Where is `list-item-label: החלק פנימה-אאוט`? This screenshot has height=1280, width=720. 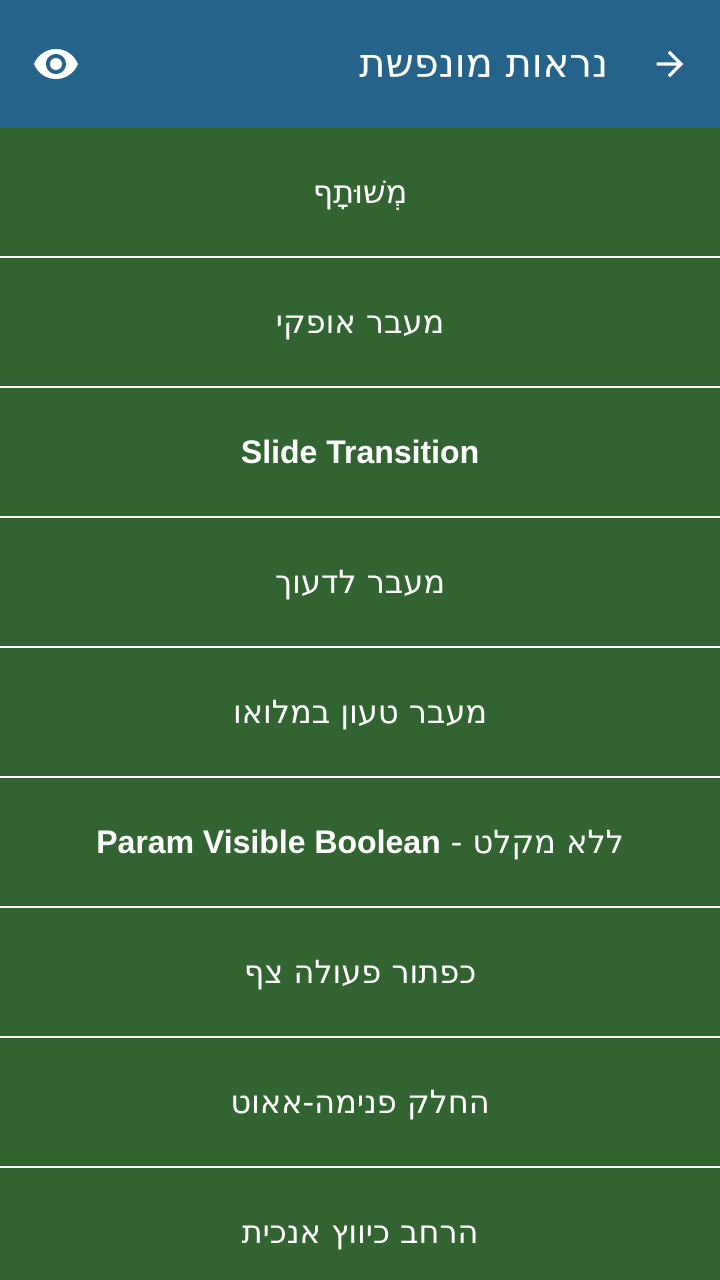
list-item-label: החלק פנימה-אאוט is located at coordinates (360, 1102).